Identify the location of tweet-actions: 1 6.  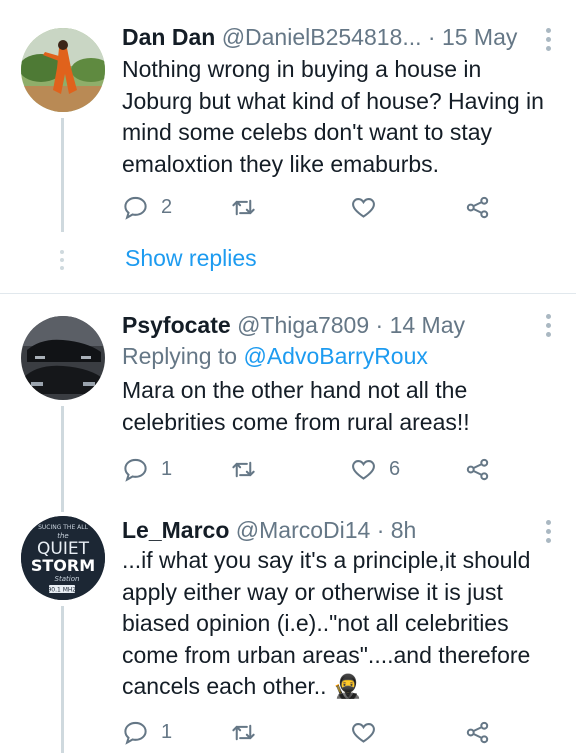
(312, 469).